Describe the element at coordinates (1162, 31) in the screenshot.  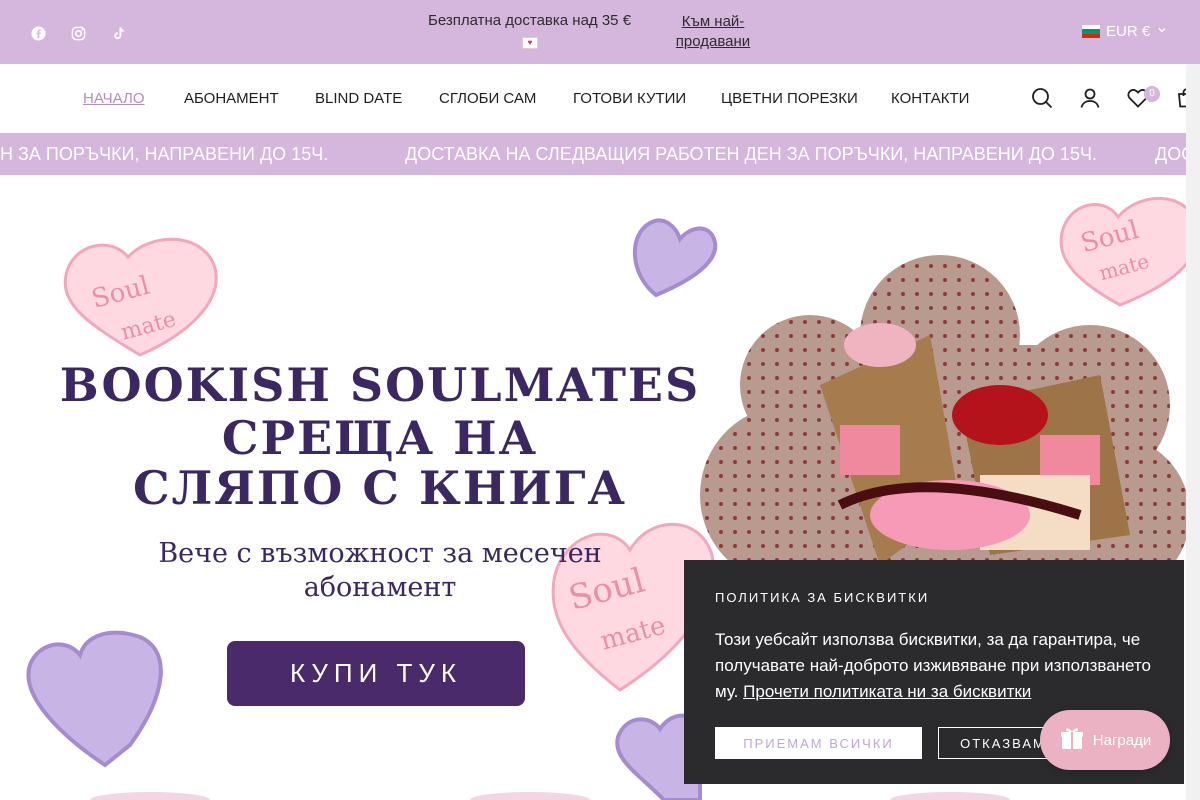
I see `chevron-down-icon` at that location.